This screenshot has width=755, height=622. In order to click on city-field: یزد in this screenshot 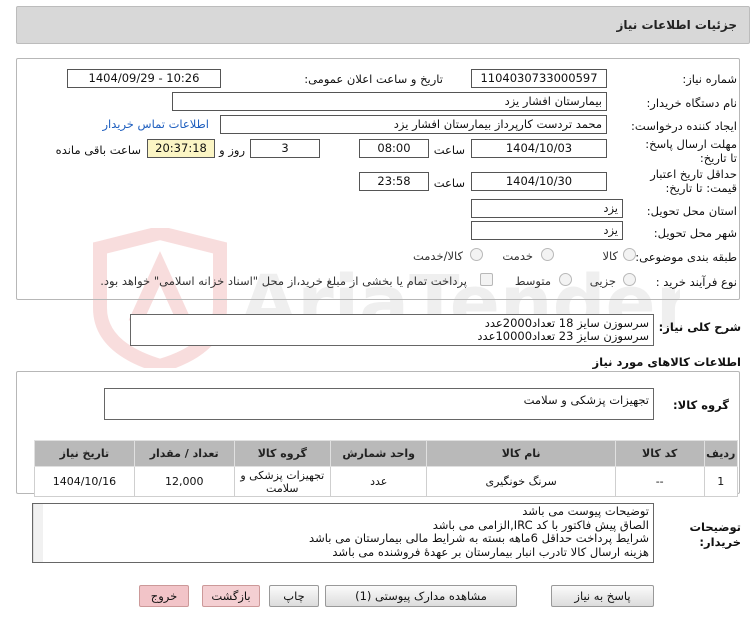, I will do `click(547, 230)`.